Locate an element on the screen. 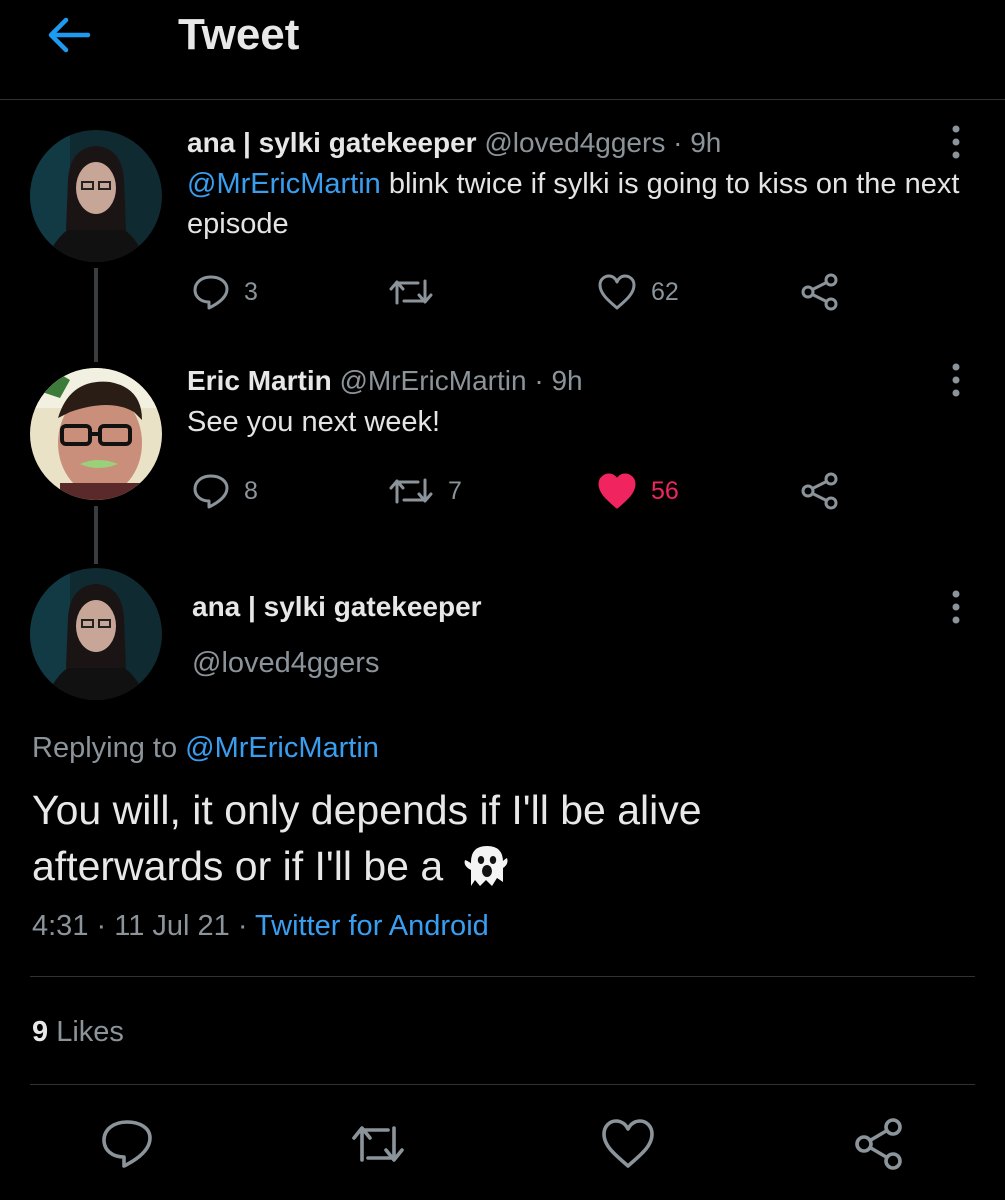  like-button: 56 is located at coordinates (638, 491).